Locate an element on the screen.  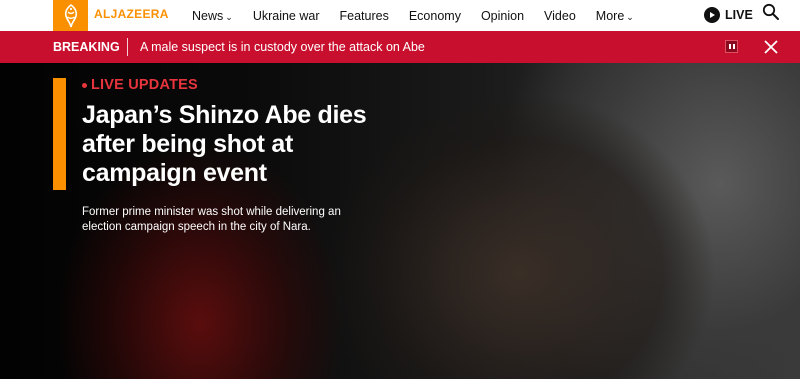
live-accent-bar is located at coordinates (59, 134).